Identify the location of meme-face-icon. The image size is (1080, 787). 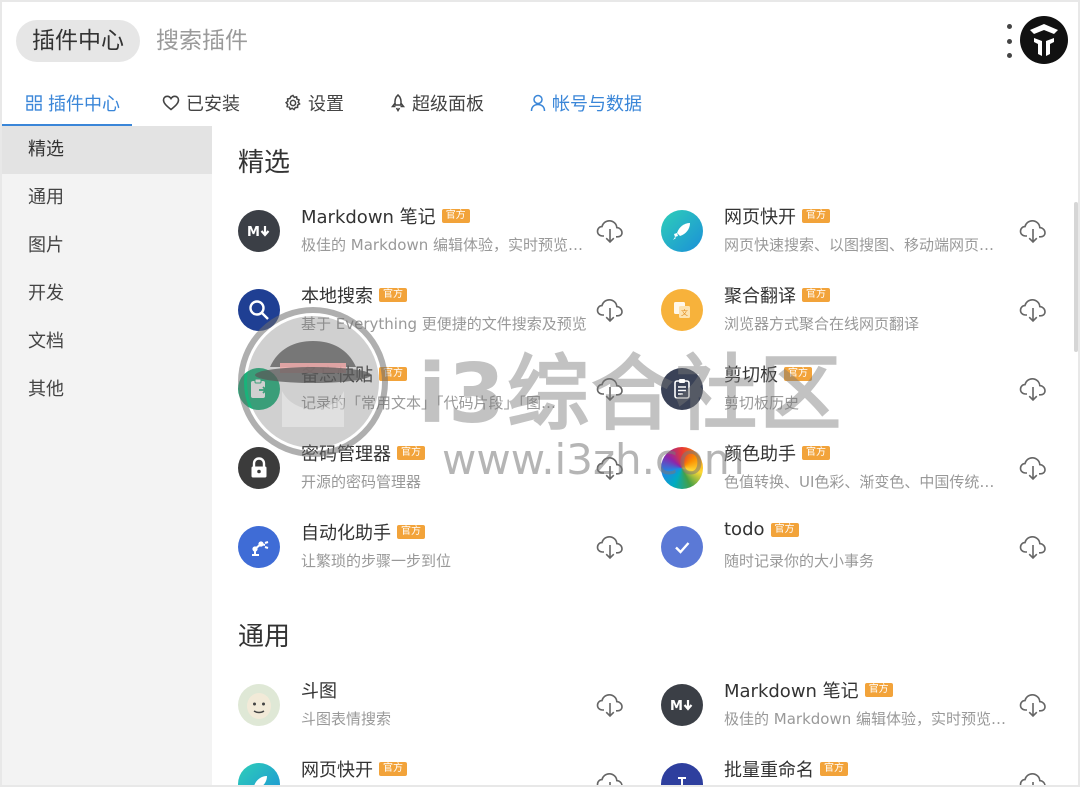
(259, 705).